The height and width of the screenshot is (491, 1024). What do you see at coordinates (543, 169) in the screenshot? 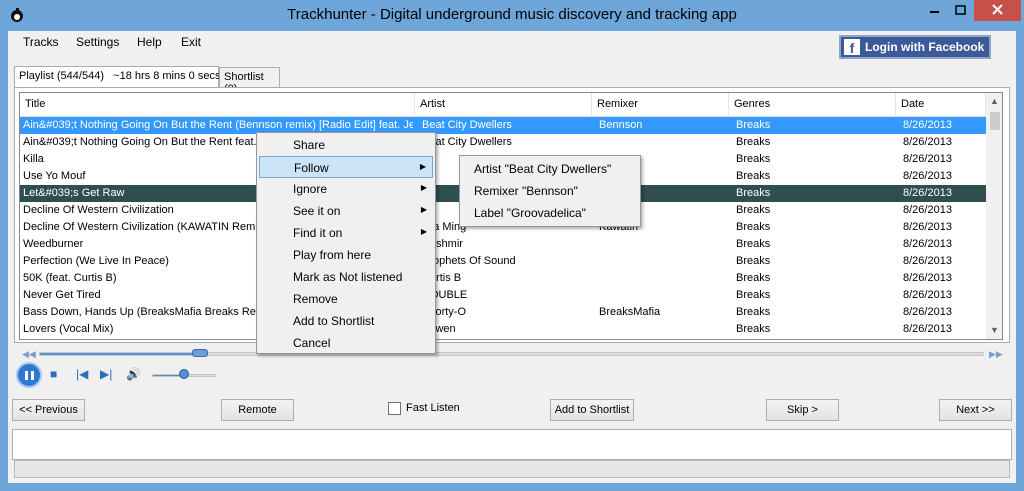
I see `submenu-item-label: Artist "Beat City Dwellers"` at bounding box center [543, 169].